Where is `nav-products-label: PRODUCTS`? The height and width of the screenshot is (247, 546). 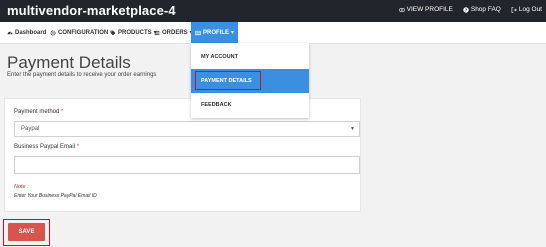
nav-products-label: PRODUCTS is located at coordinates (135, 32).